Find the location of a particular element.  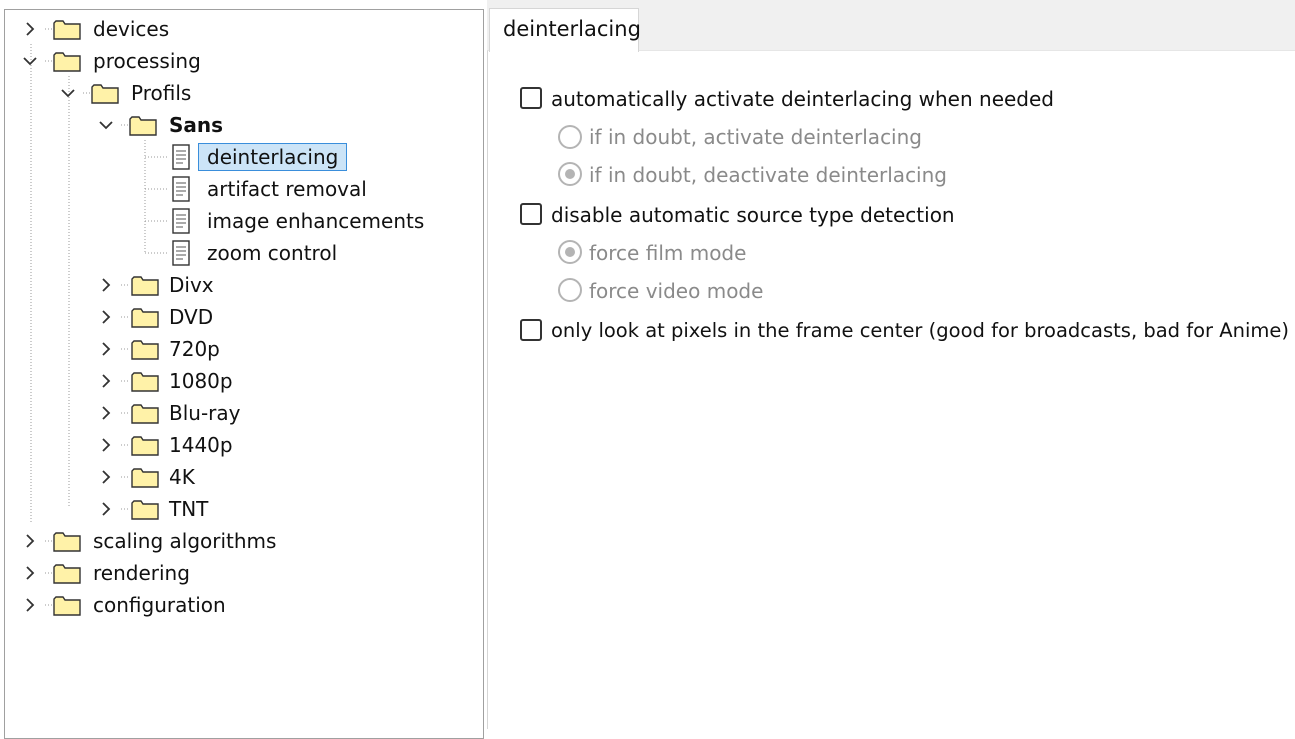

tree-item-dvd: DVD is located at coordinates (191, 317).